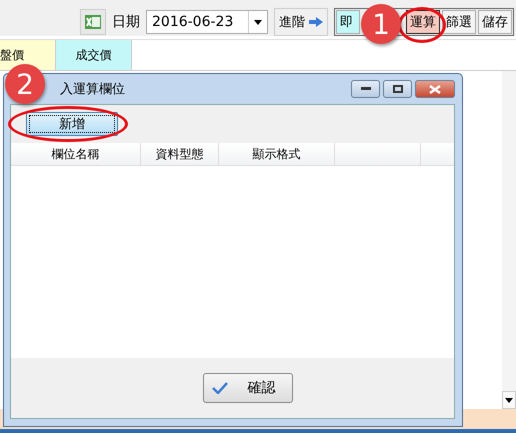 Image resolution: width=516 pixels, height=433 pixels. What do you see at coordinates (94, 55) in the screenshot?
I see `column-header: 成交價` at bounding box center [94, 55].